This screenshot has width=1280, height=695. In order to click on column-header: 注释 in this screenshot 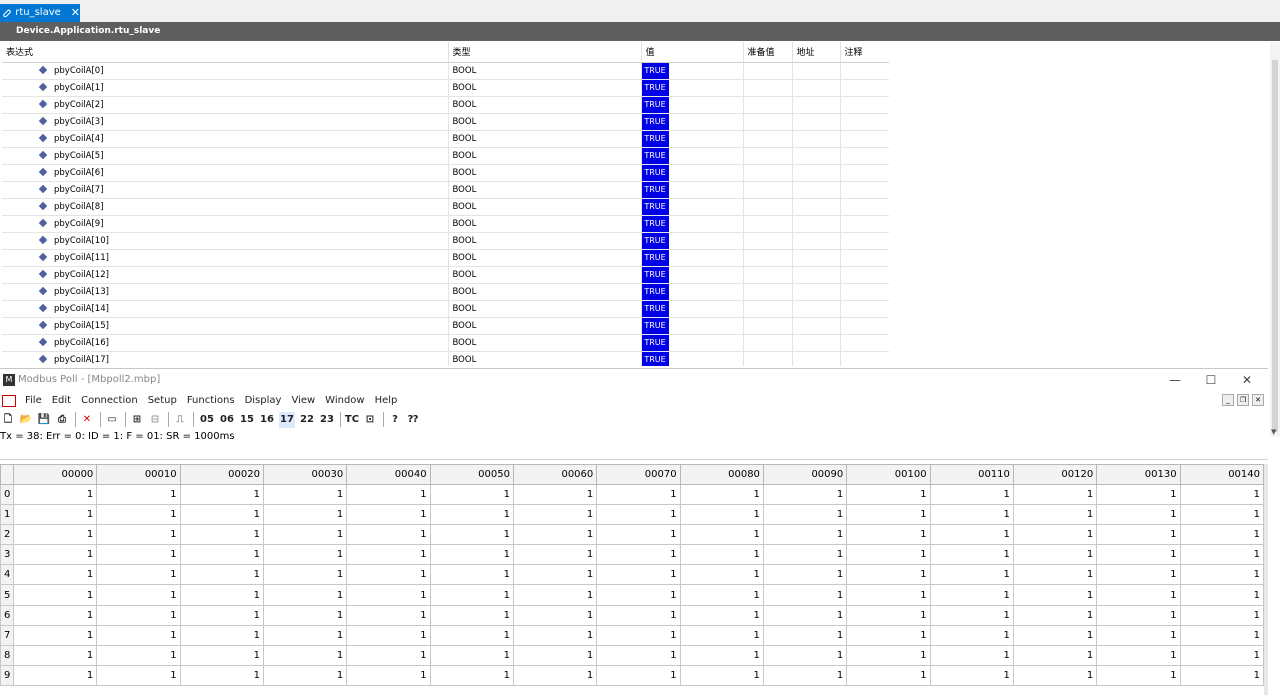, I will do `click(864, 52)`.